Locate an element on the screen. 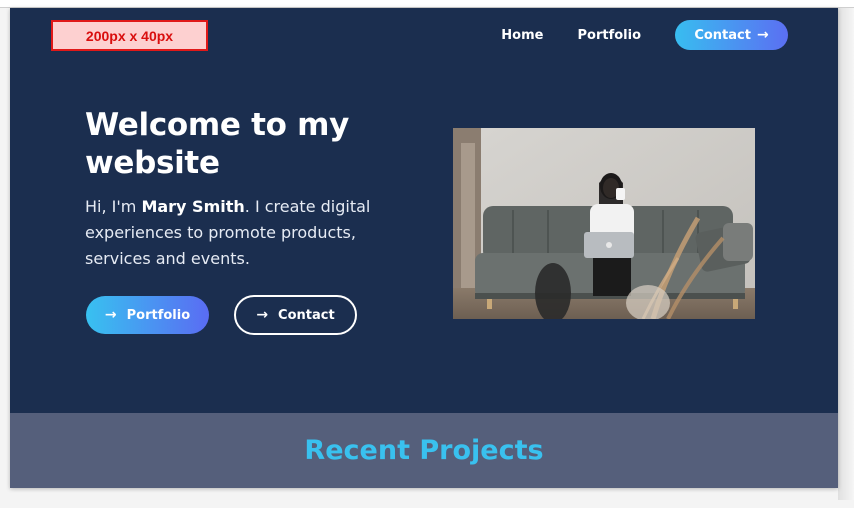  recent-projects-section: Recent Projects is located at coordinates (424, 450).